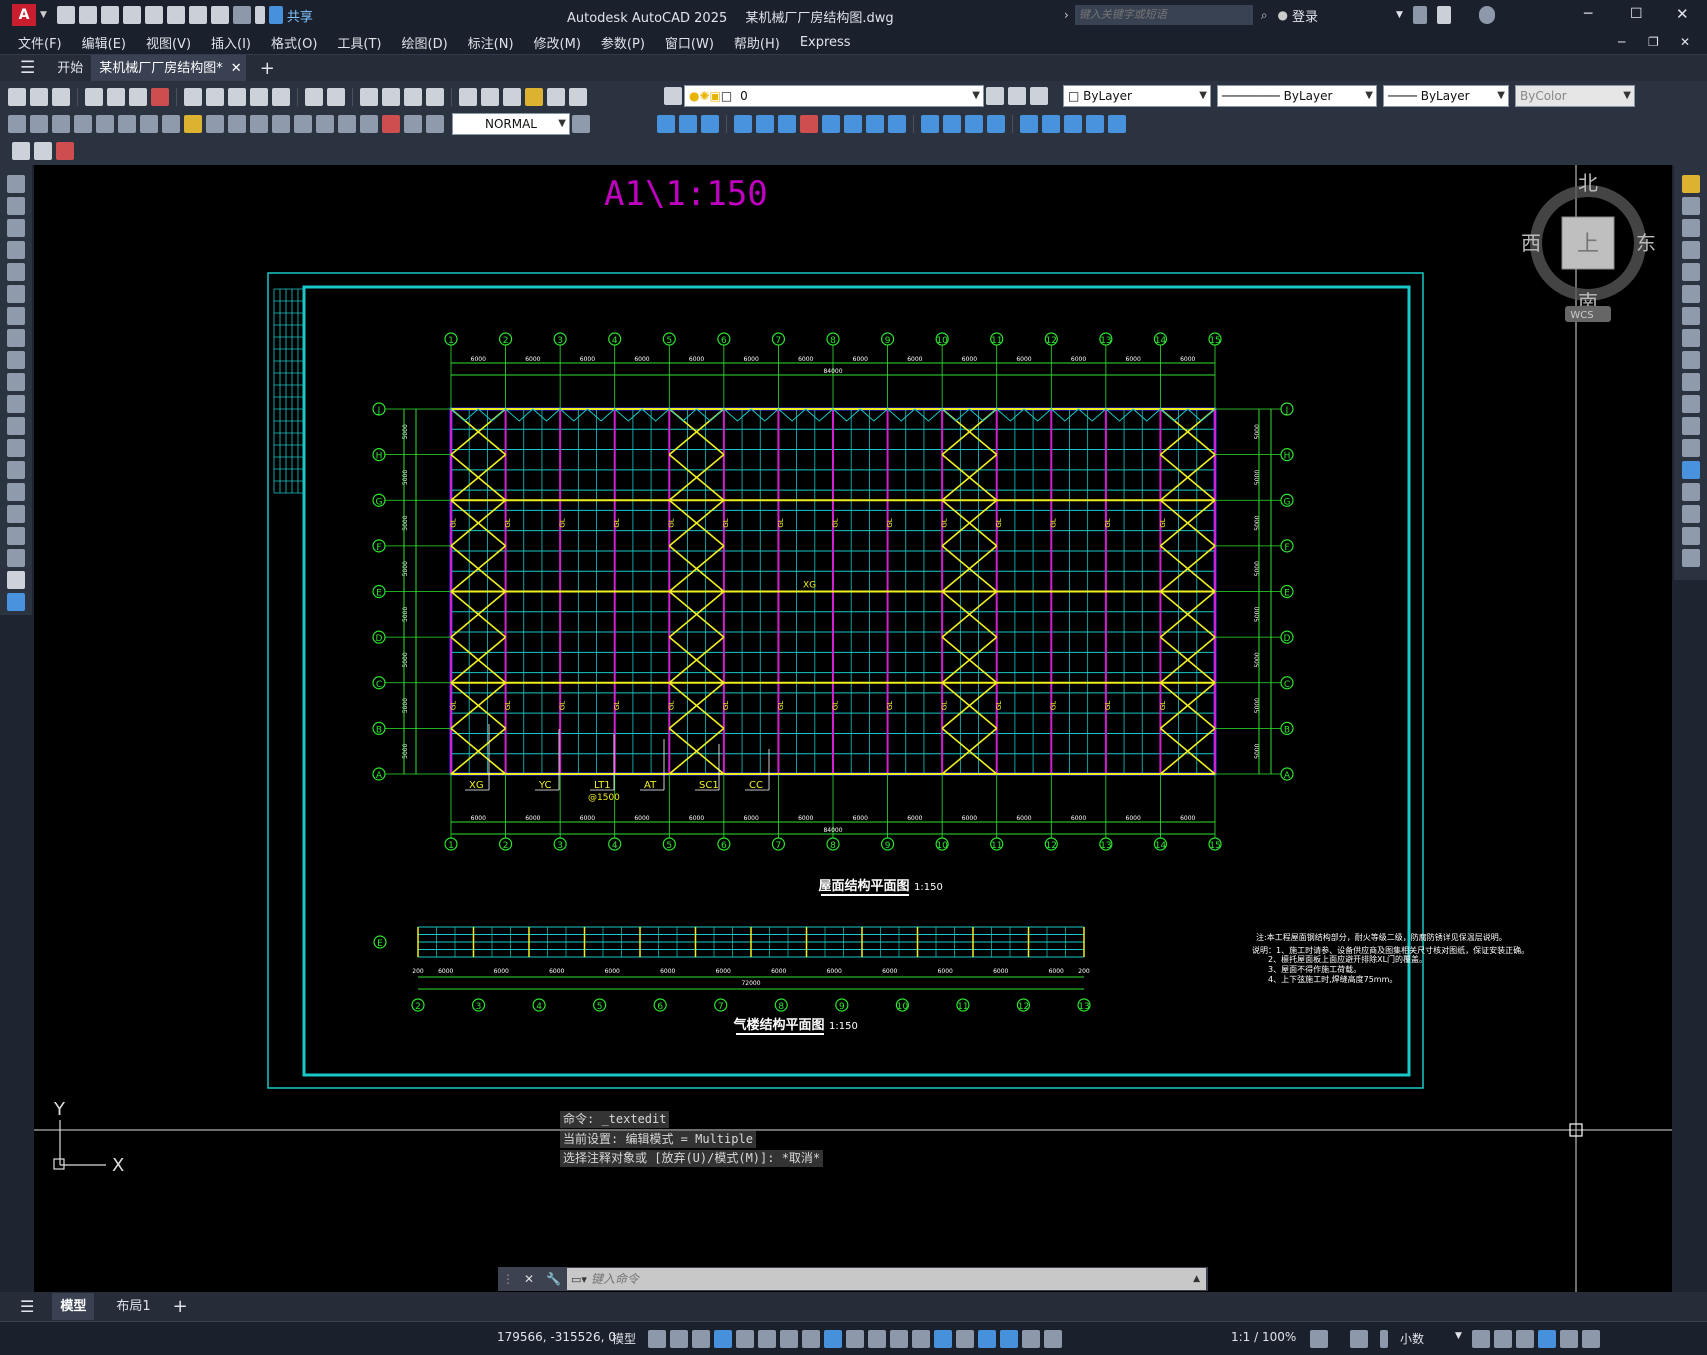 The height and width of the screenshot is (1355, 1707). What do you see at coordinates (1588, 246) in the screenshot?
I see `viewcube: 上 北 南 东 西 WCS` at bounding box center [1588, 246].